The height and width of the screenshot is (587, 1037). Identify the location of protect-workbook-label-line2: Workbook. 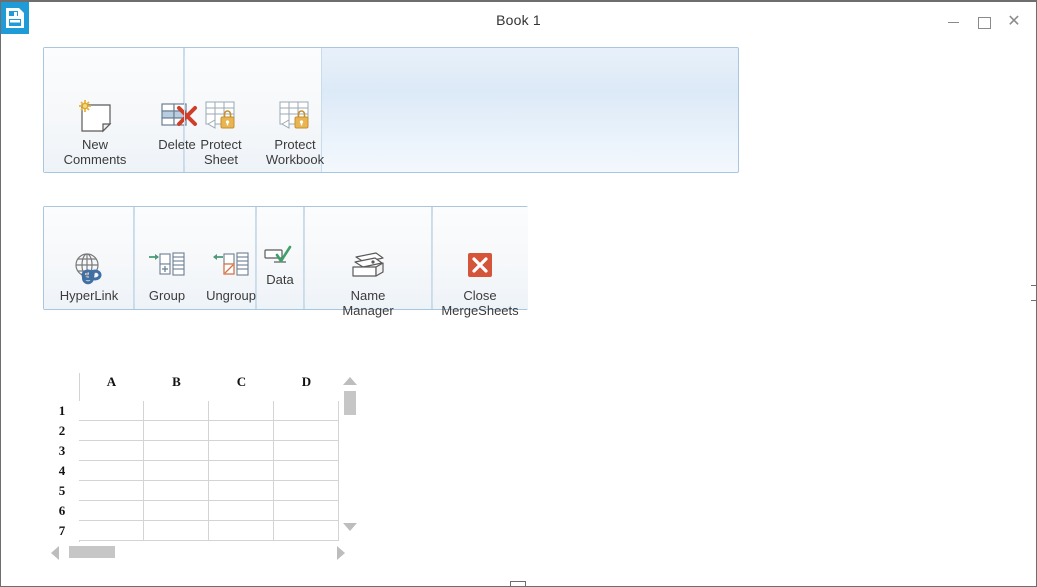
(295, 159).